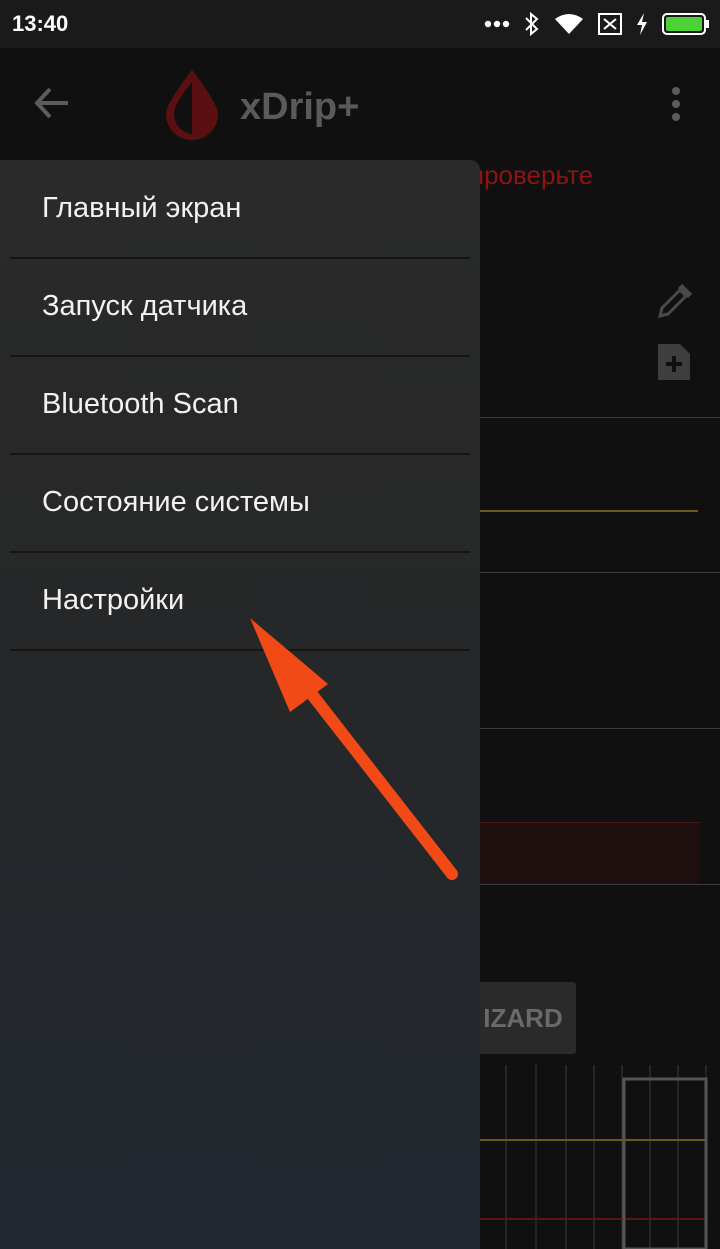 Image resolution: width=720 pixels, height=1249 pixels. I want to click on bolus-wizard-button: IZARD, so click(523, 1018).